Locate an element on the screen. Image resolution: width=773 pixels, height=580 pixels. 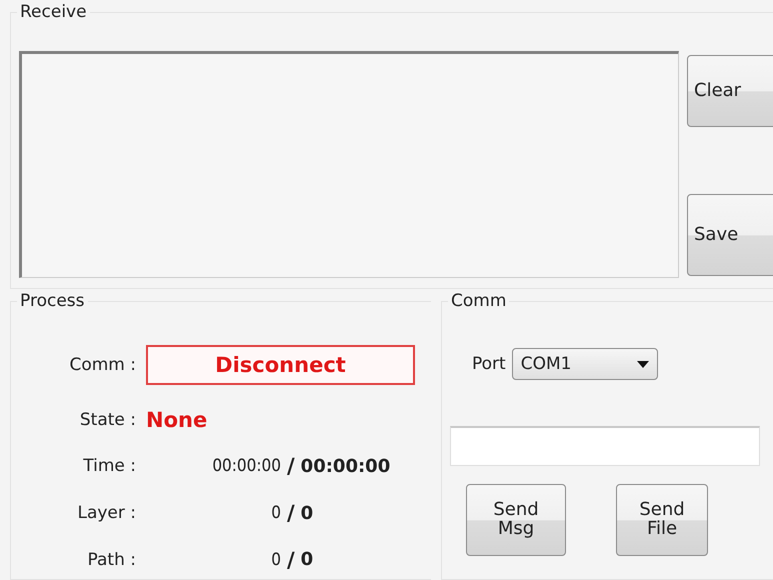
send-message-button: Send Msg is located at coordinates (516, 520).